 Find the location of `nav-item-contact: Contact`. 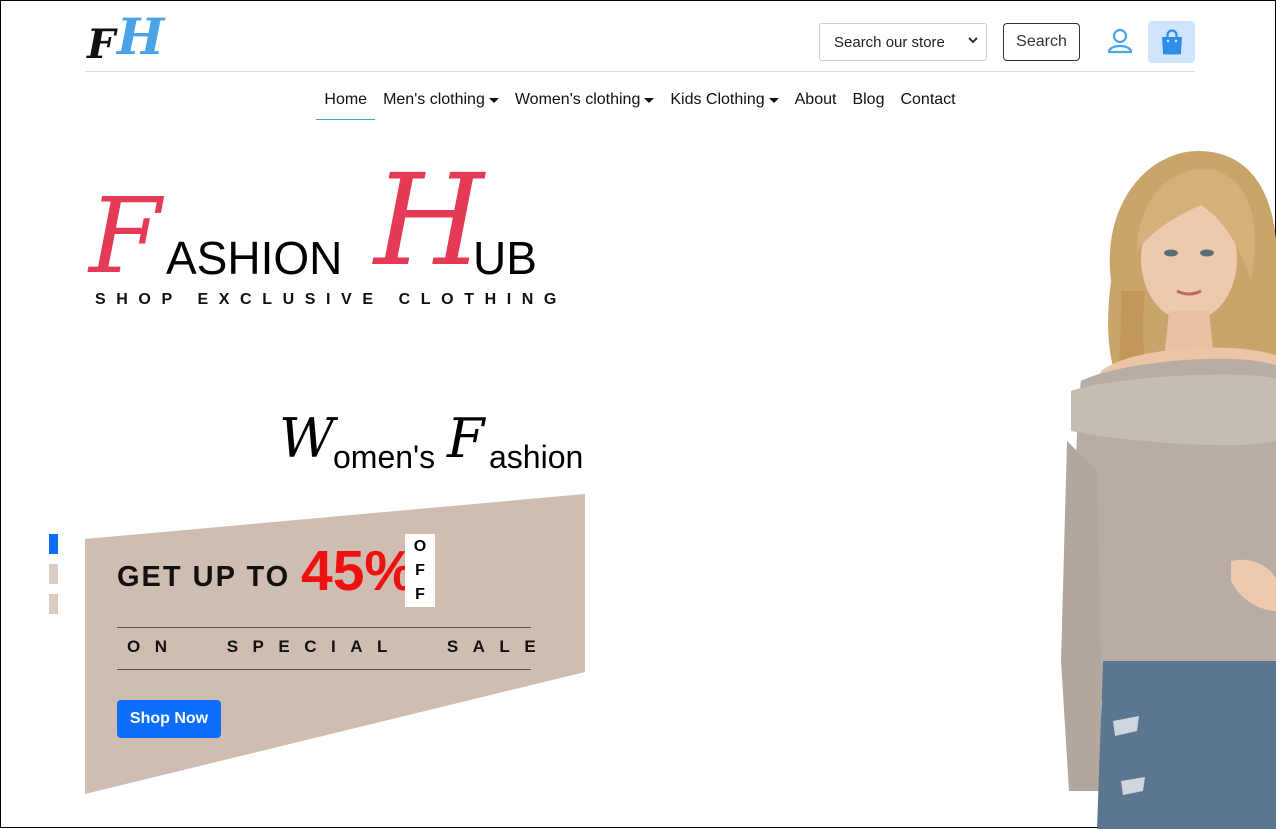

nav-item-contact: Contact is located at coordinates (927, 100).